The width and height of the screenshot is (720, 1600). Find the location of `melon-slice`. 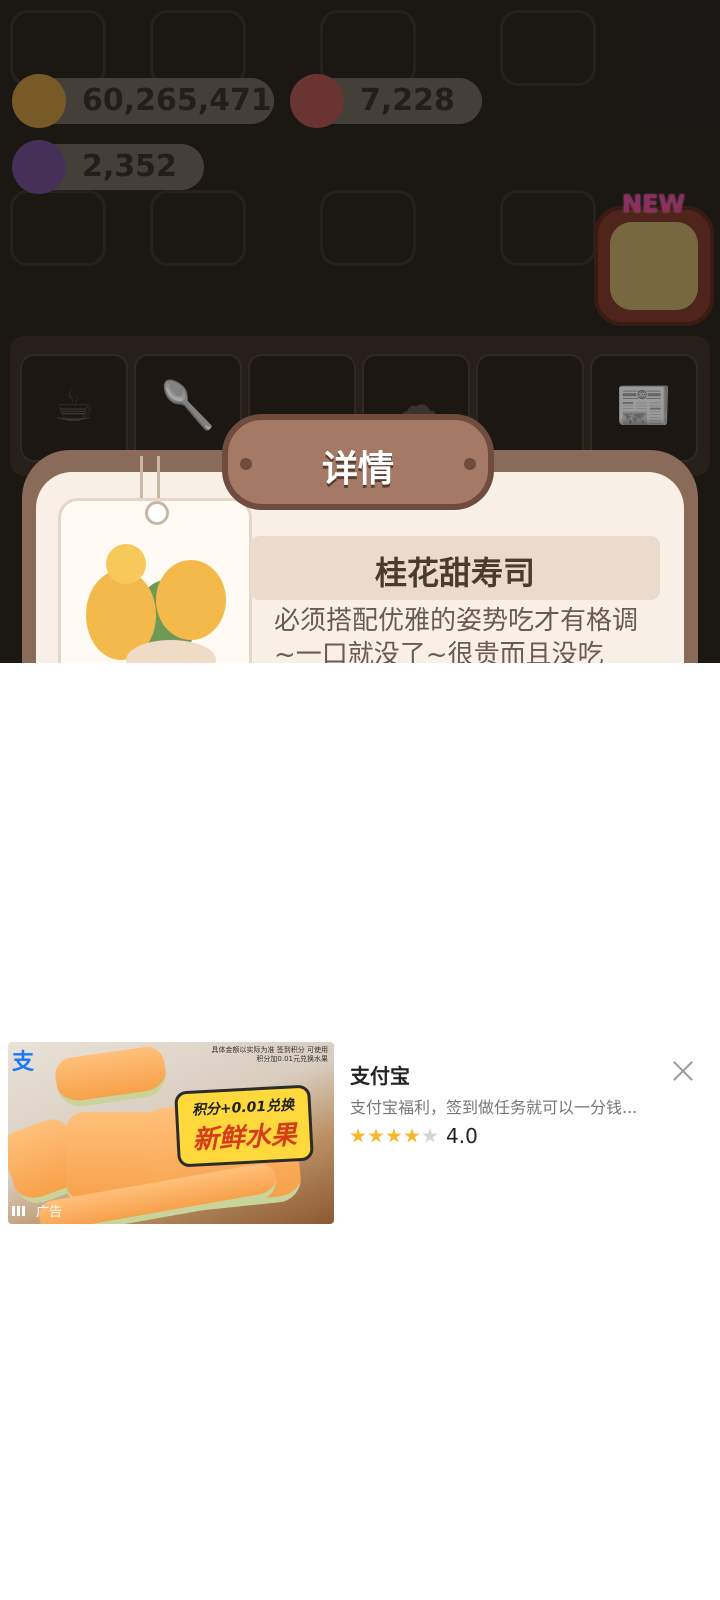

melon-slice is located at coordinates (111, 1077).